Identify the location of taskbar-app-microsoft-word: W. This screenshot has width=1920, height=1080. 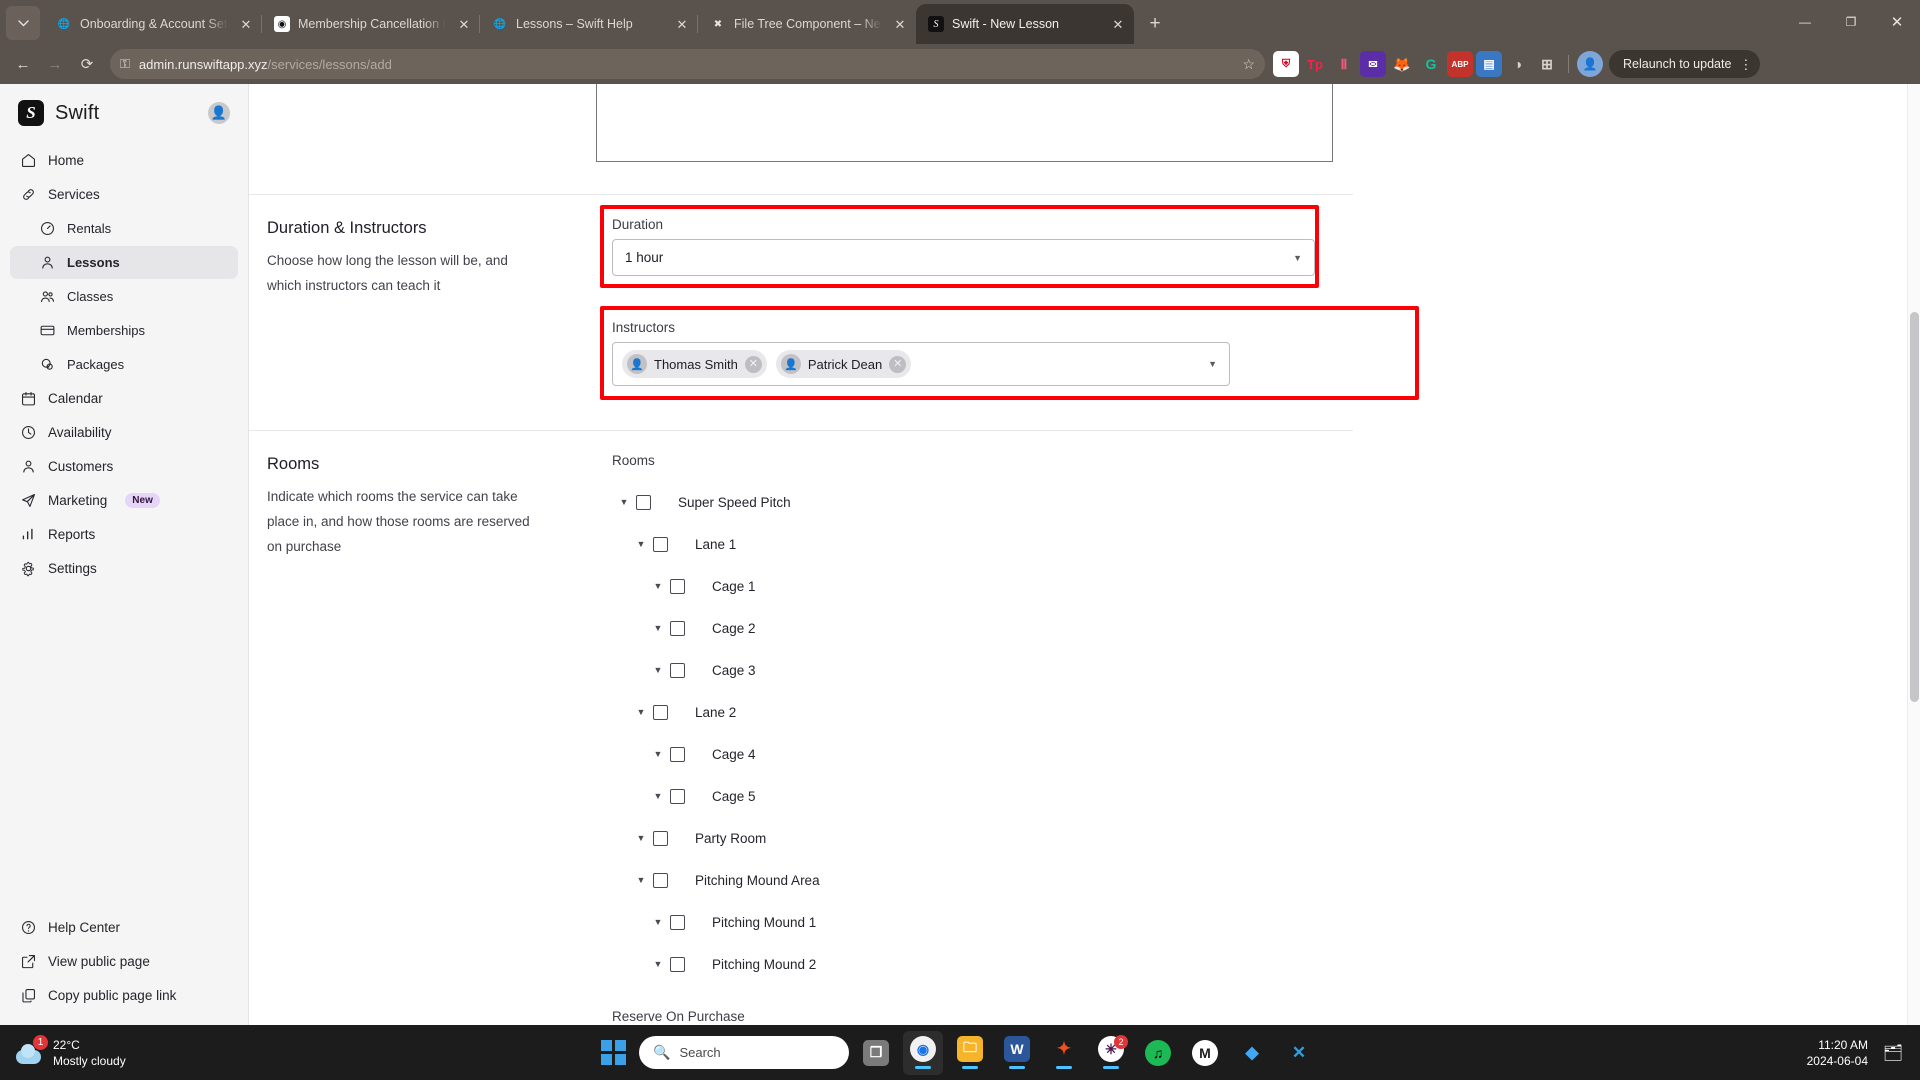
(1017, 1053).